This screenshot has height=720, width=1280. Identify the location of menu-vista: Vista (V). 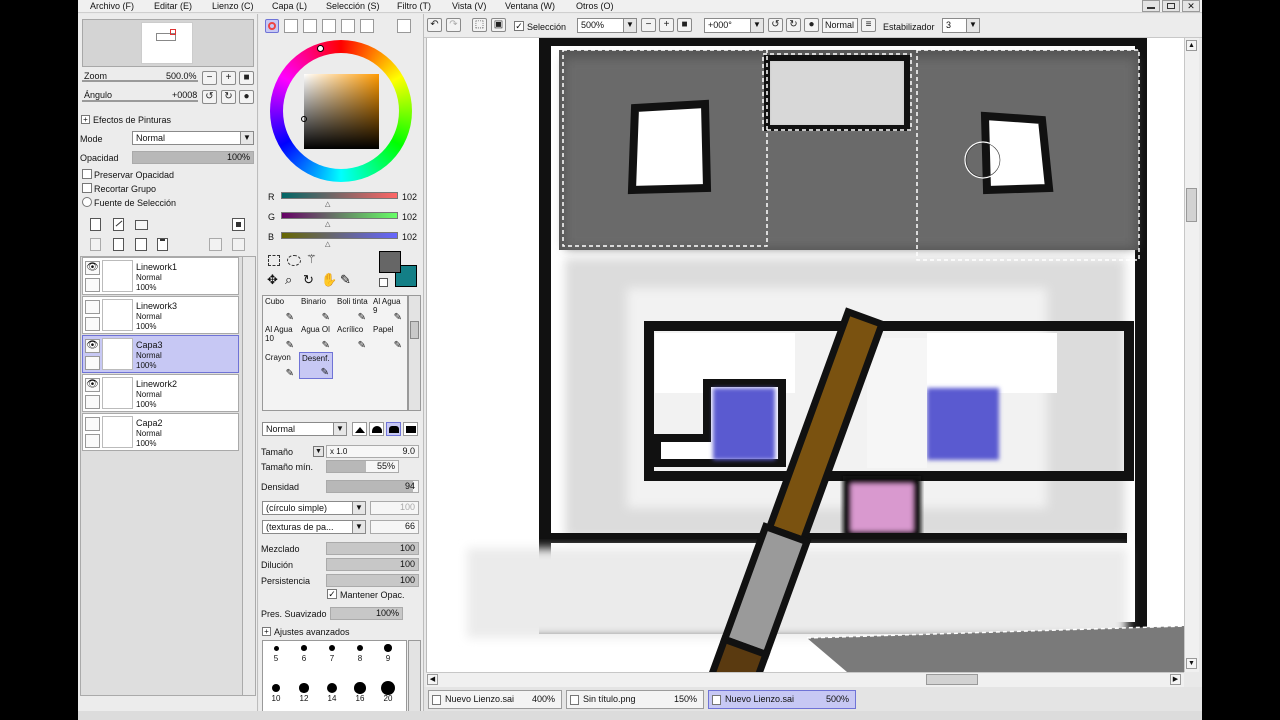
(469, 6).